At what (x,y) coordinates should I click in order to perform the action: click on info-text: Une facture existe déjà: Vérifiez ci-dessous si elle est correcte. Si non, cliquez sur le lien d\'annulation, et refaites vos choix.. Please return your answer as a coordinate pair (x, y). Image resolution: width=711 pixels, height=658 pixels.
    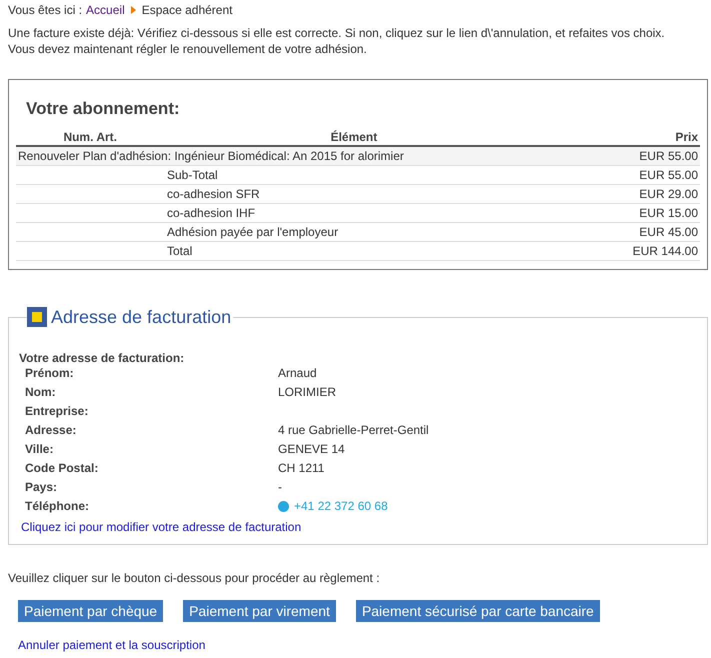
    Looking at the image, I should click on (337, 33).